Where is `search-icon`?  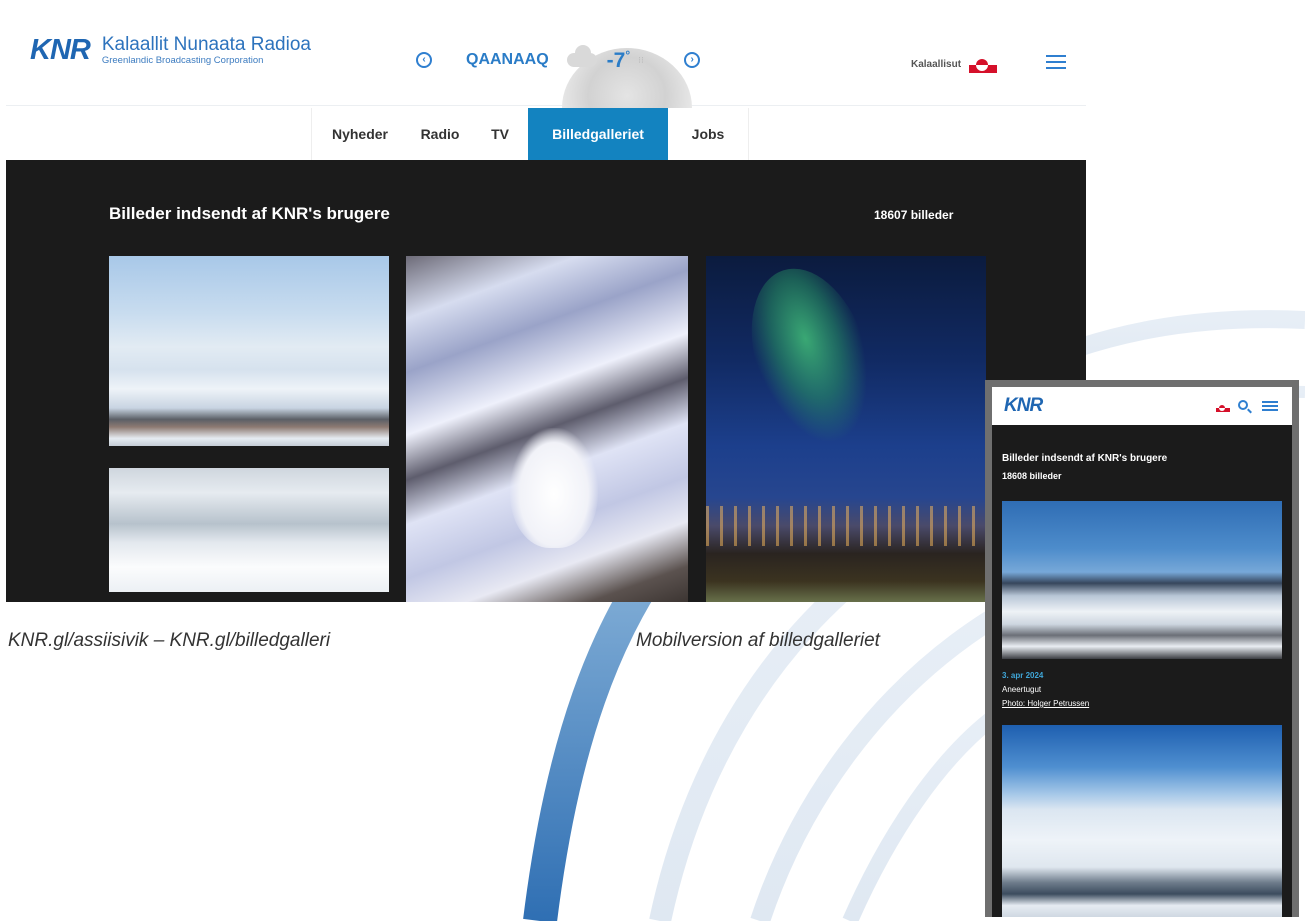
search-icon is located at coordinates (1243, 405).